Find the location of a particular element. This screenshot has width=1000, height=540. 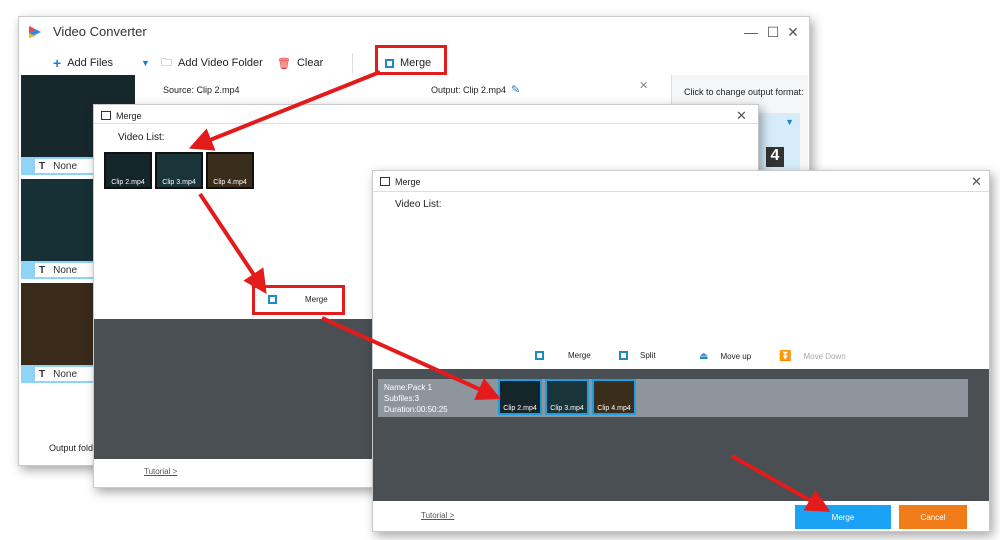

arrow-to-merge-confirm is located at coordinates (781, 483).